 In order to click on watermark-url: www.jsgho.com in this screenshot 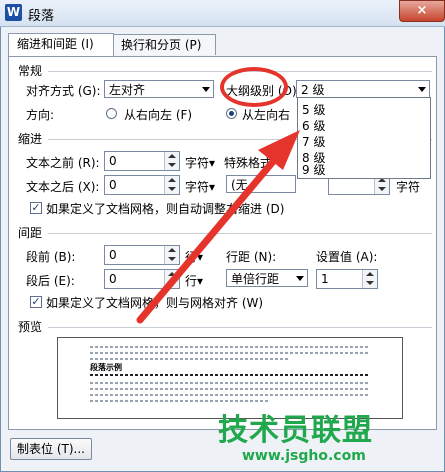, I will do `click(304, 456)`.